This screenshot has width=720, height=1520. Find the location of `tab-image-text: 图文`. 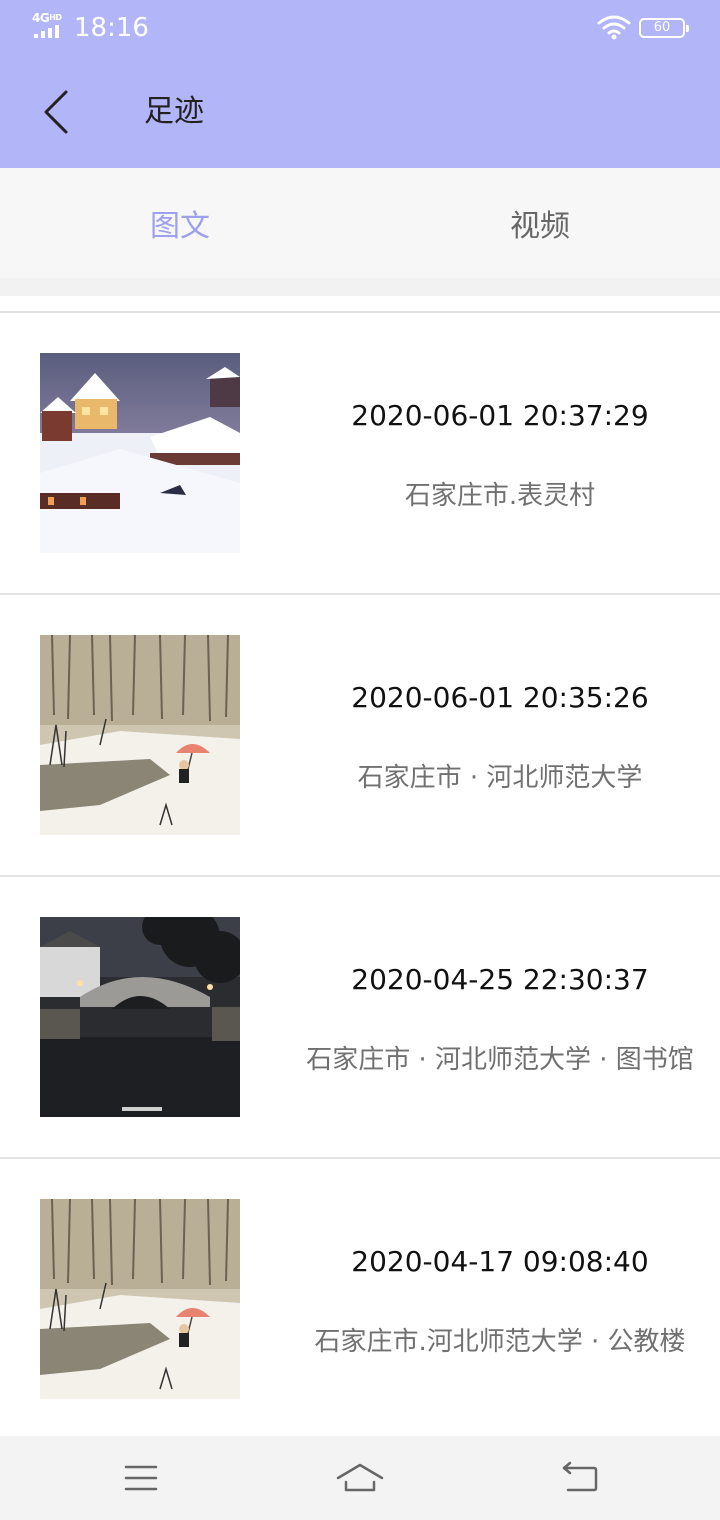

tab-image-text: 图文 is located at coordinates (180, 223).